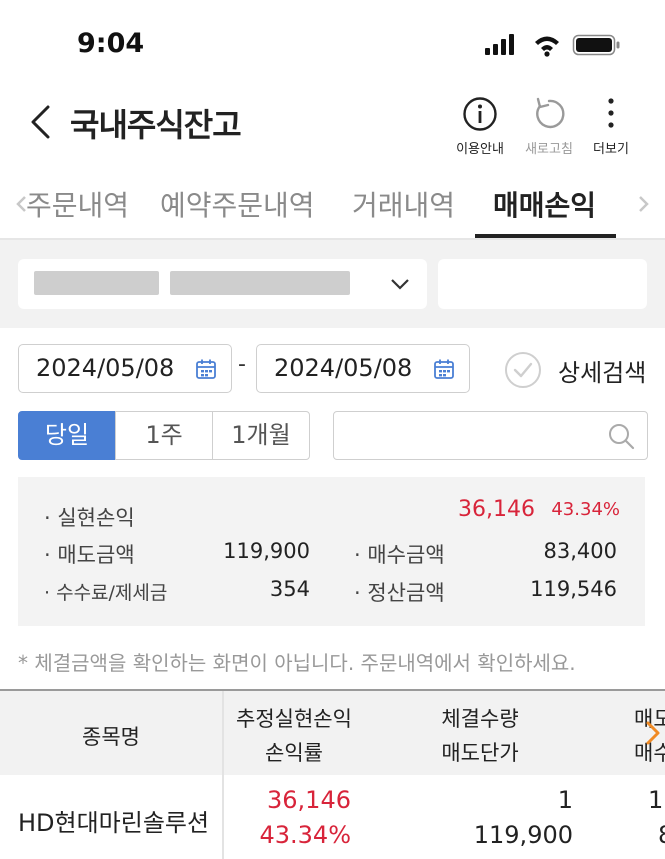 The width and height of the screenshot is (665, 859). I want to click on sell-amount-label: · 매도금액, so click(89, 555).